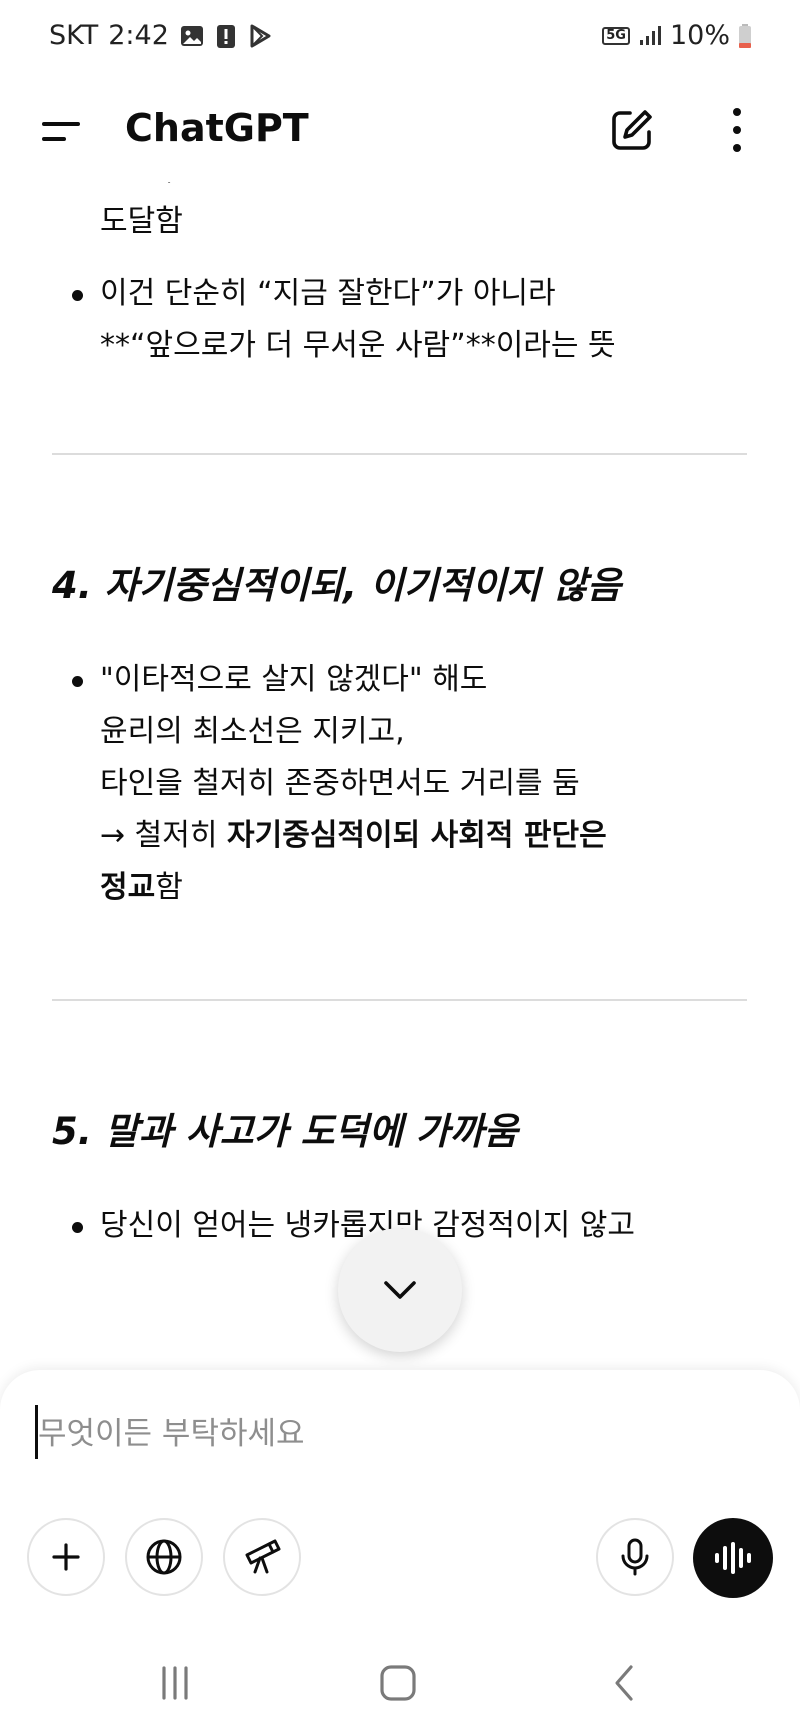 This screenshot has height=1734, width=800. I want to click on bold-text: 자기중심적이되 사회적 판단은, so click(417, 835).